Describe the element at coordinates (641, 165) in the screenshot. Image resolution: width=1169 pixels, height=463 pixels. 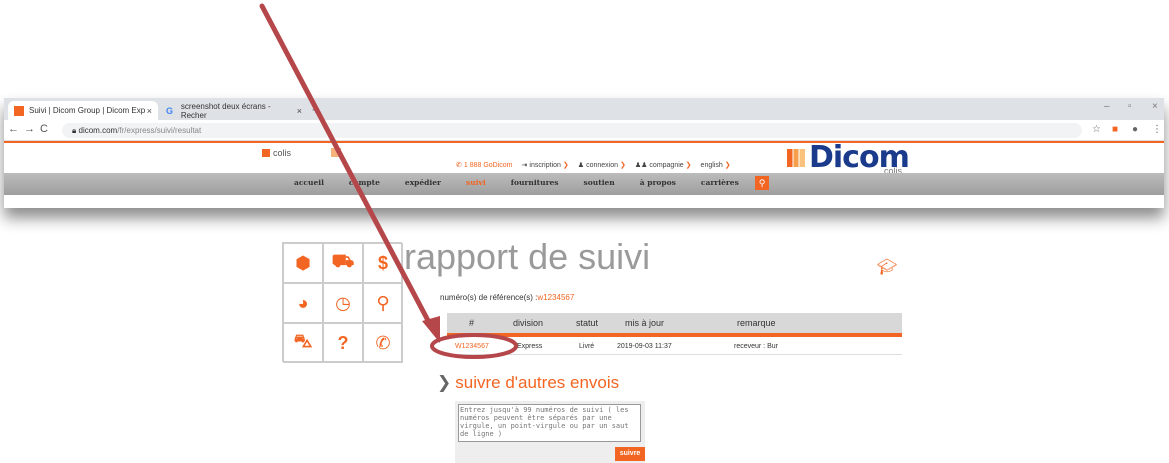
I see `group-icon: ♟♟` at that location.